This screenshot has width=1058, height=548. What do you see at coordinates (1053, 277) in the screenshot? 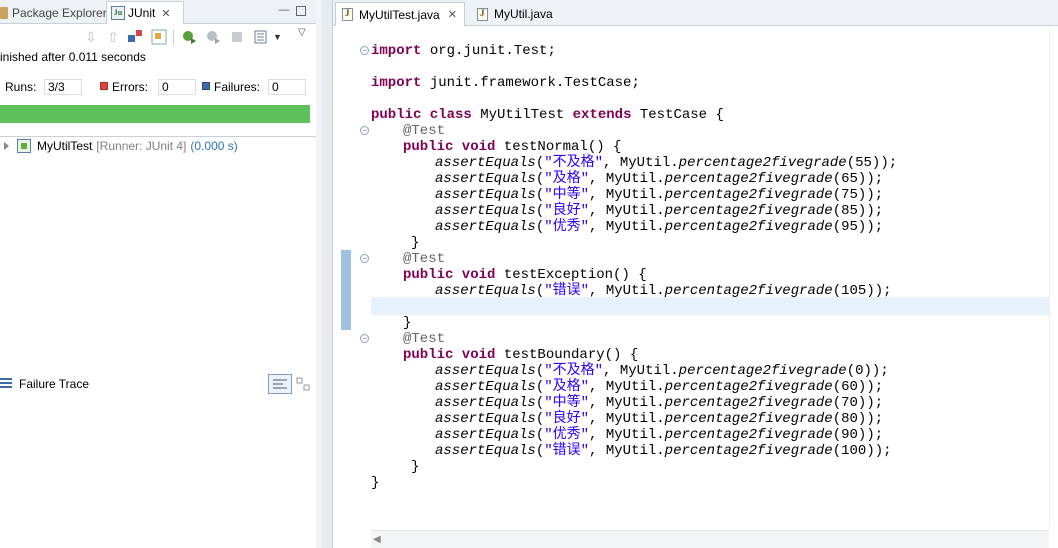
I see `editor-vertical-scrollbar` at bounding box center [1053, 277].